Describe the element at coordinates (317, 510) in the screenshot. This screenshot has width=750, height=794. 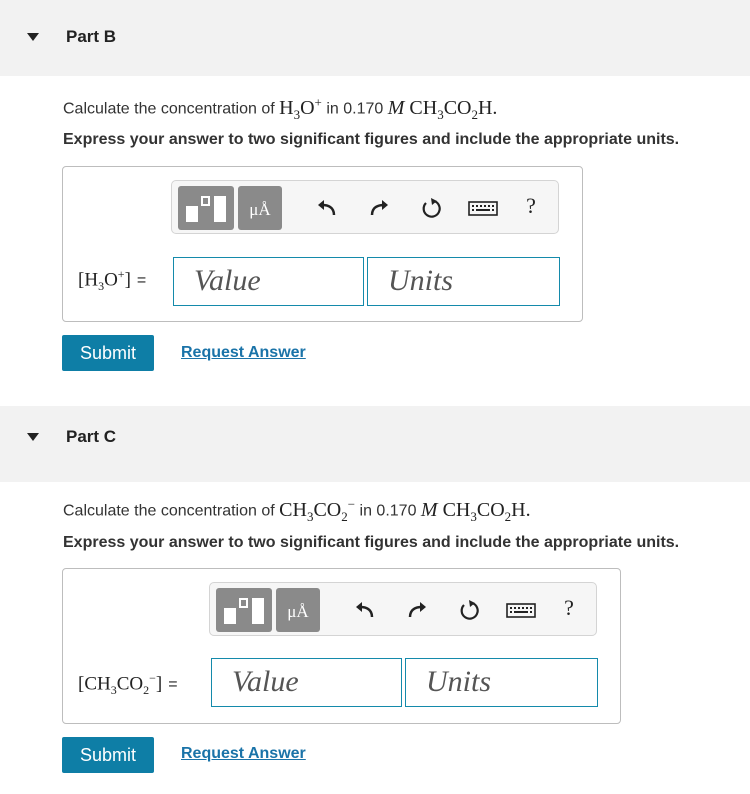
I see `species-formula: CH3CO2−` at that location.